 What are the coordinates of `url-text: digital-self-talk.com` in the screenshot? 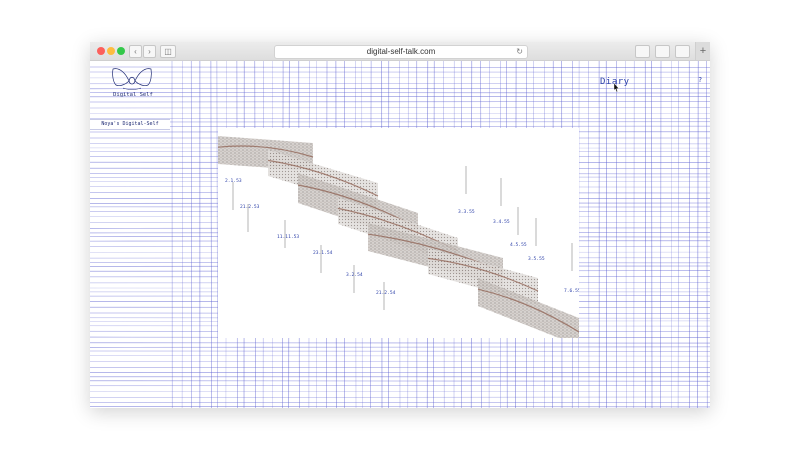 It's located at (401, 51).